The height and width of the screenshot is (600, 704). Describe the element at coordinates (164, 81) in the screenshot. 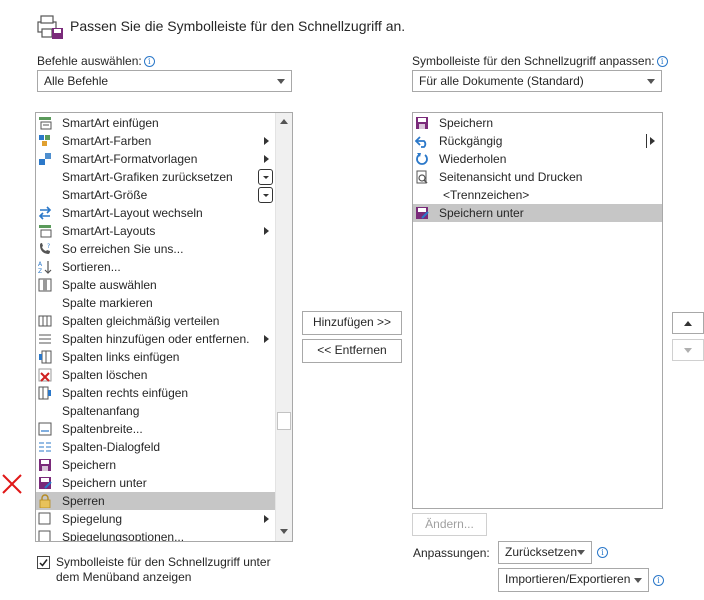

I see `commands-dropdown: Alle Befehle` at that location.